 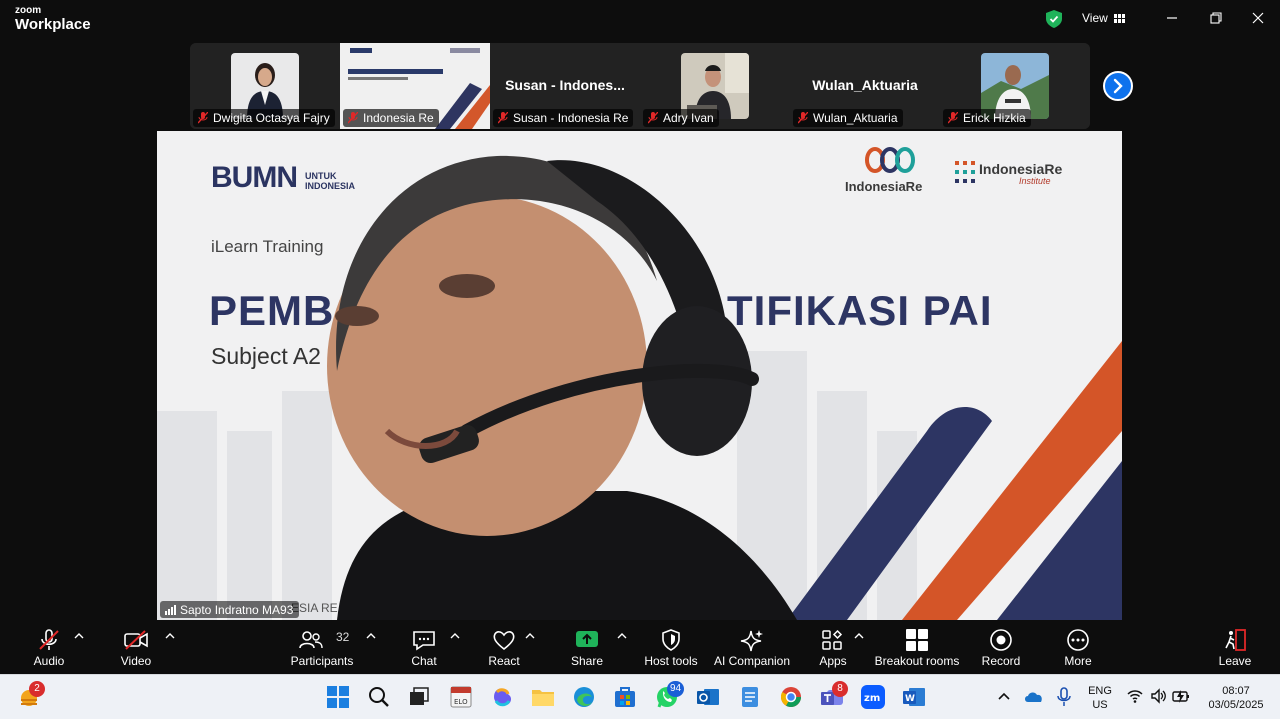 What do you see at coordinates (640, 20) in the screenshot?
I see `title-bar: zoom Workplace View` at bounding box center [640, 20].